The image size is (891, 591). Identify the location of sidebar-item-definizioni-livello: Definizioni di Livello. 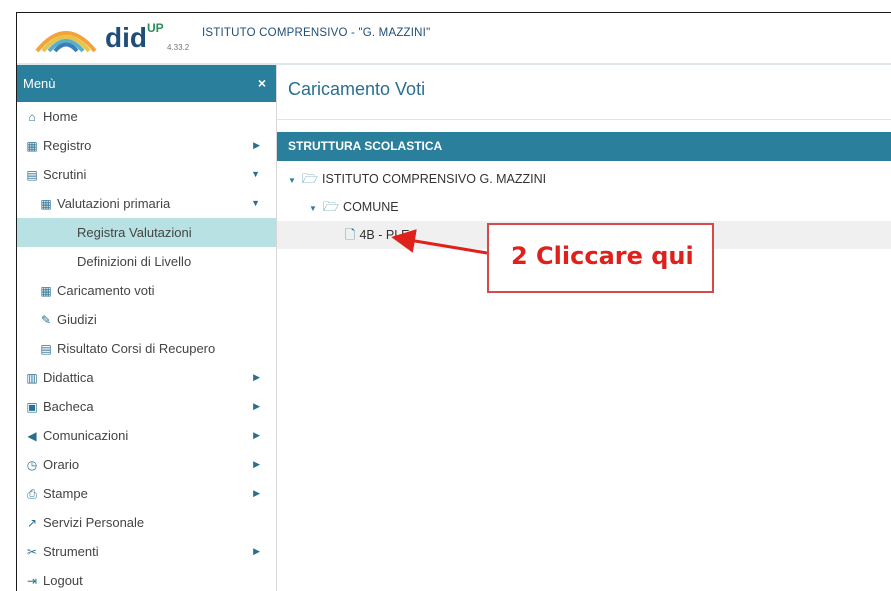
(146, 261).